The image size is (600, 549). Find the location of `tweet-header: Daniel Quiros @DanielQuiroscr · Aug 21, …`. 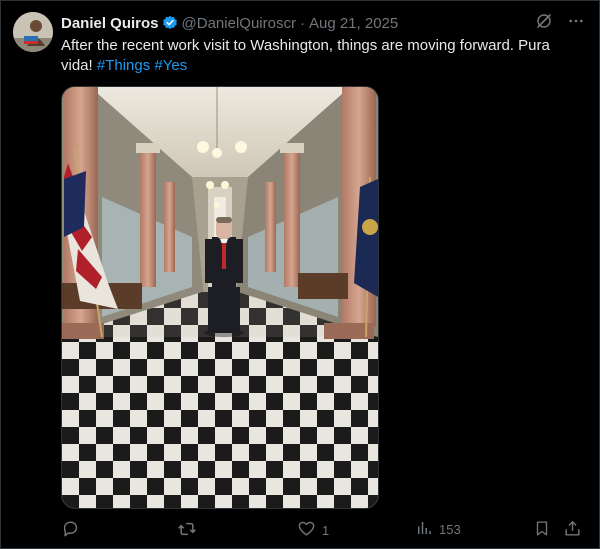

tweet-header: Daniel Quiros @DanielQuiroscr · Aug 21, … is located at coordinates (323, 23).